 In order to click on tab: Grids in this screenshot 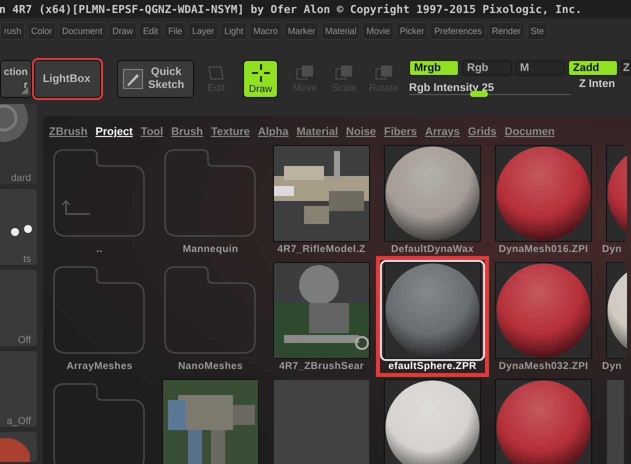, I will do `click(482, 132)`.